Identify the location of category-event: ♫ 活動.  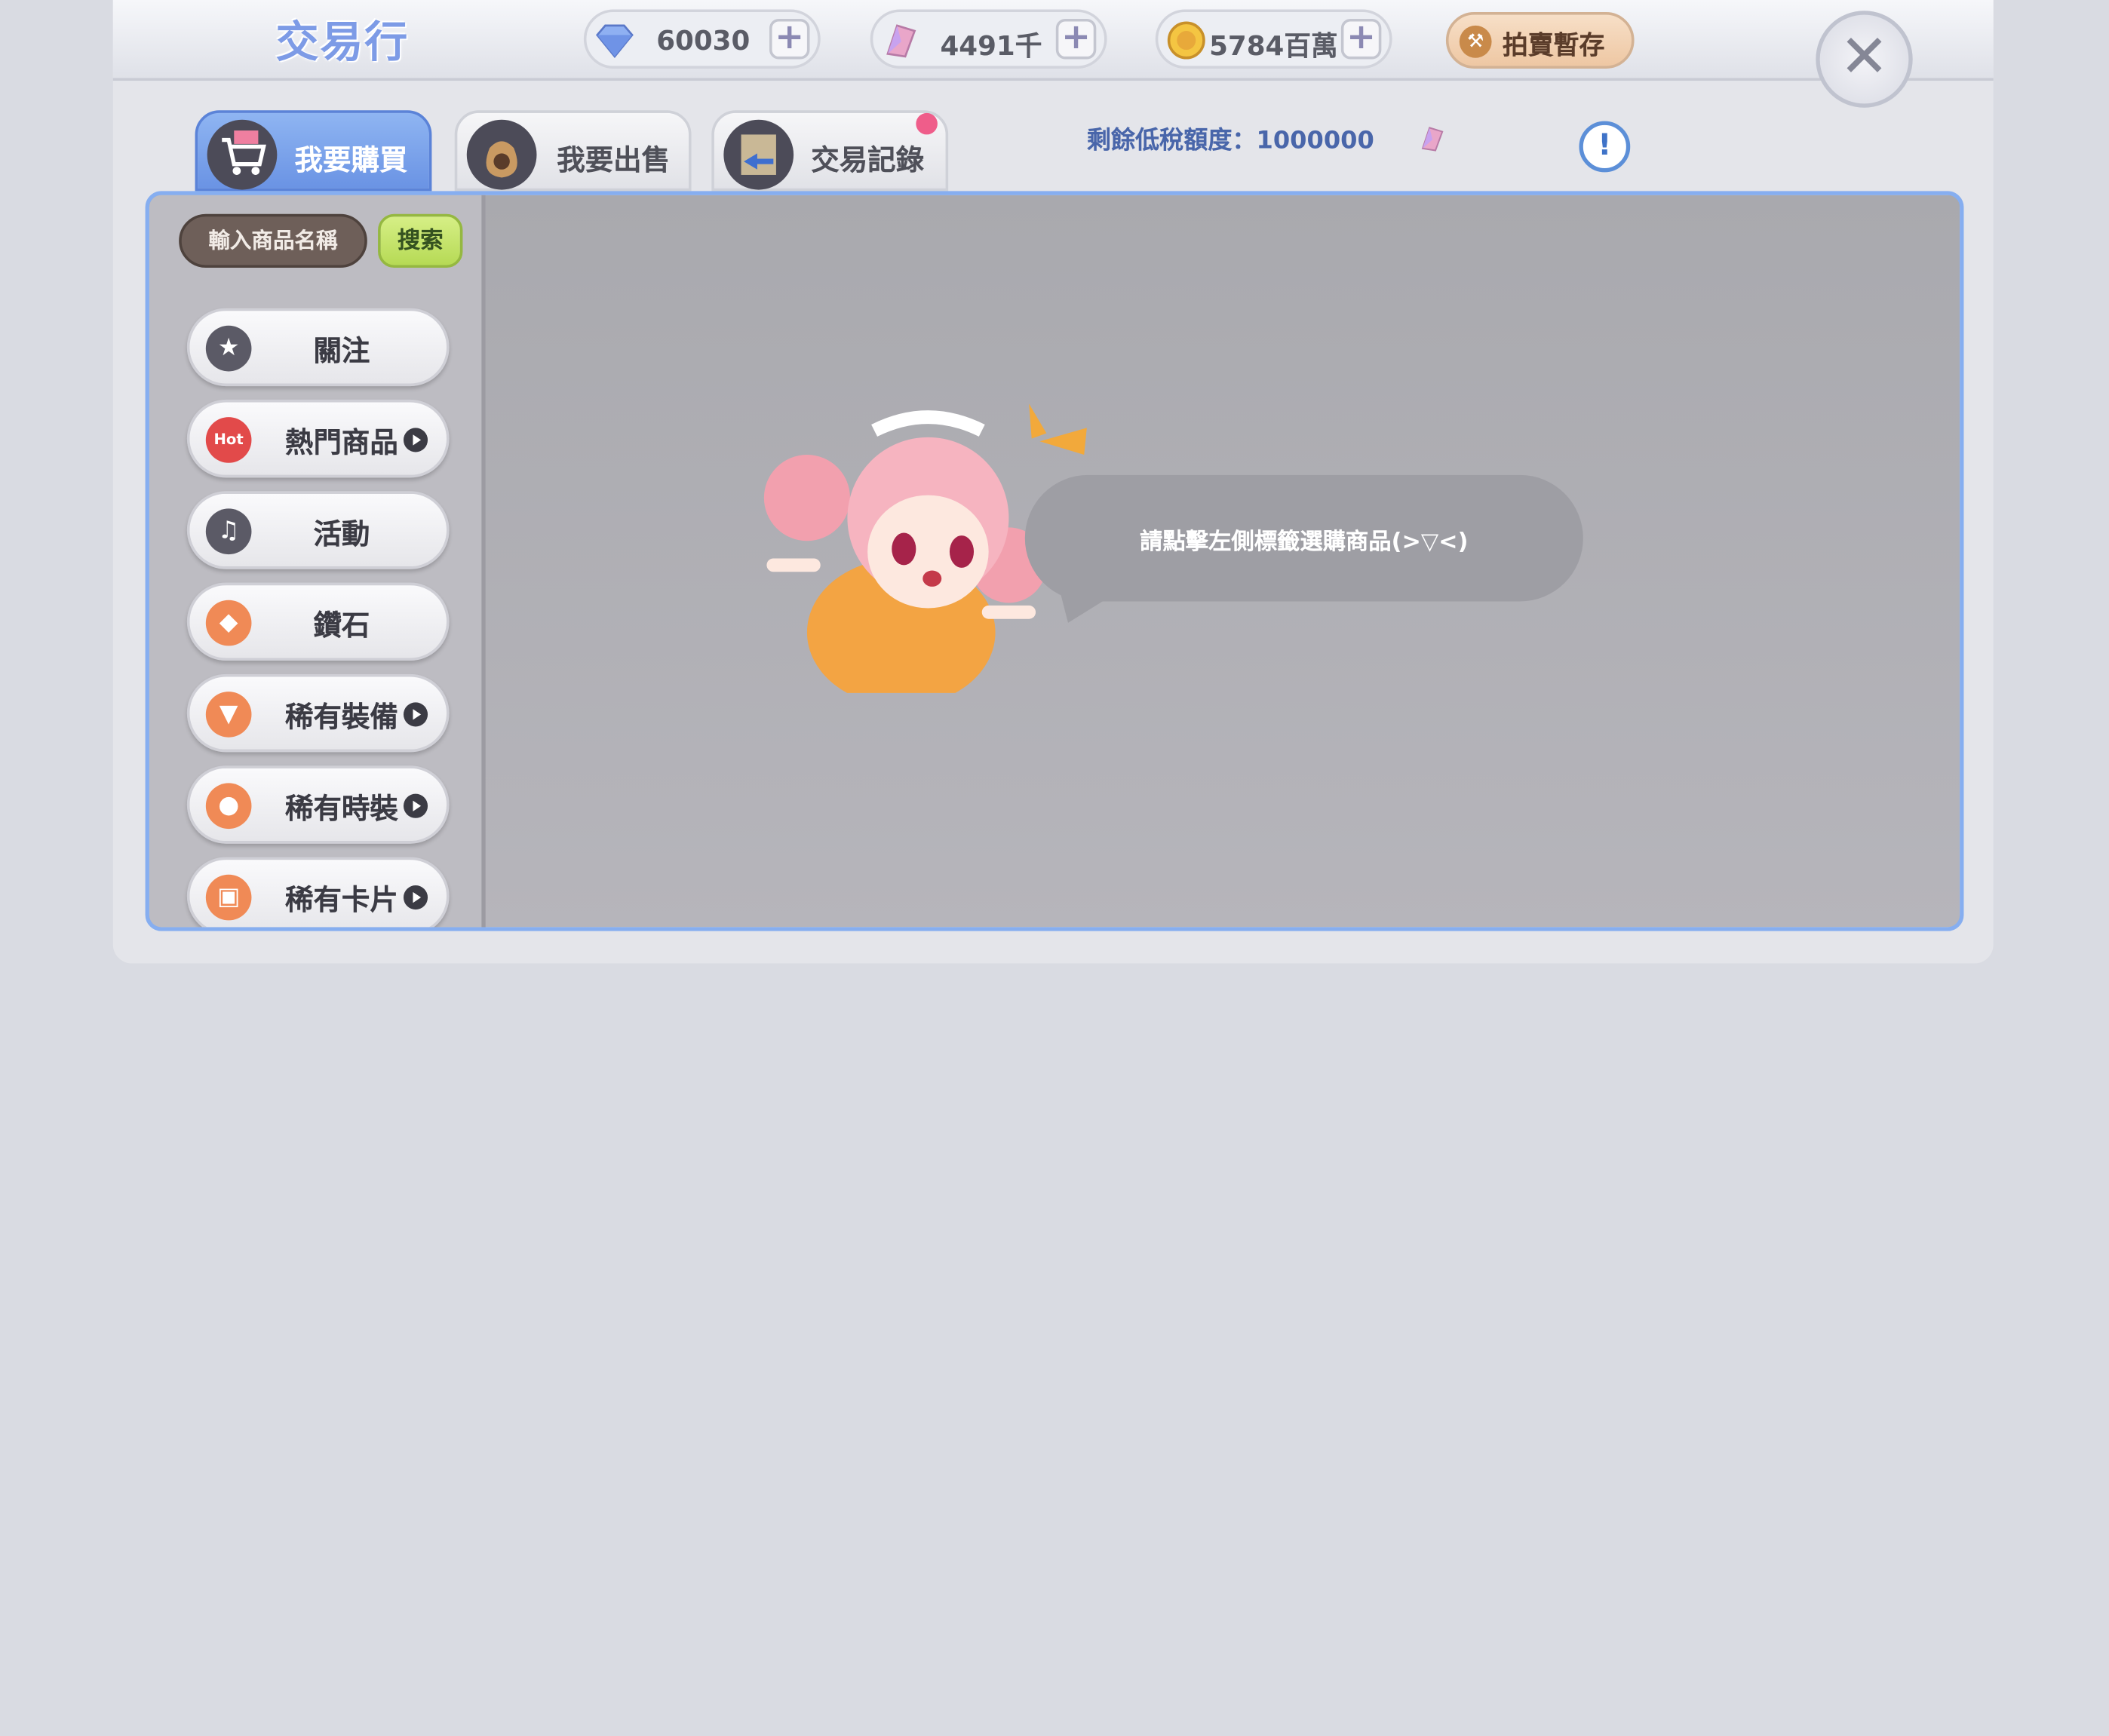
(318, 530).